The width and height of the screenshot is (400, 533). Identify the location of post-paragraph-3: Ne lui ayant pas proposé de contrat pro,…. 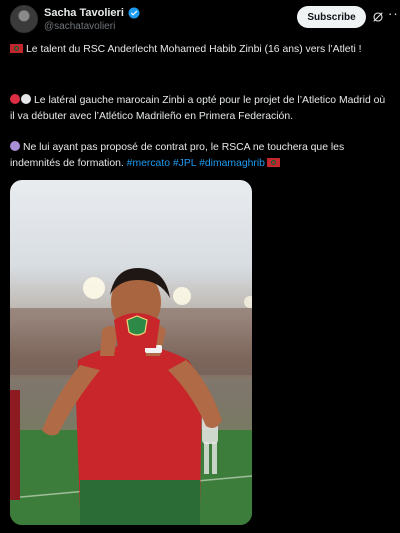
(200, 156).